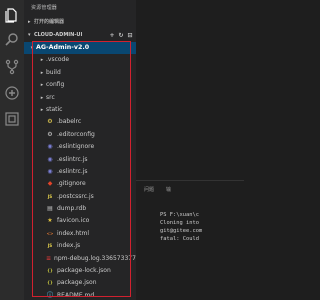  Describe the element at coordinates (179, 239) in the screenshot. I see `terminal-line: fatal: Could` at that location.